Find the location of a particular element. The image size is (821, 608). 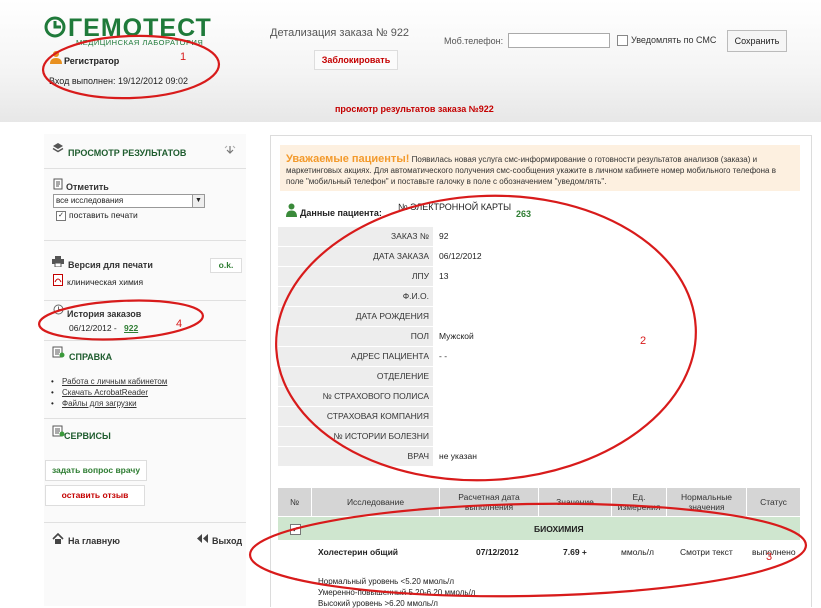

print-version-link: Версия для печати is located at coordinates (110, 265).